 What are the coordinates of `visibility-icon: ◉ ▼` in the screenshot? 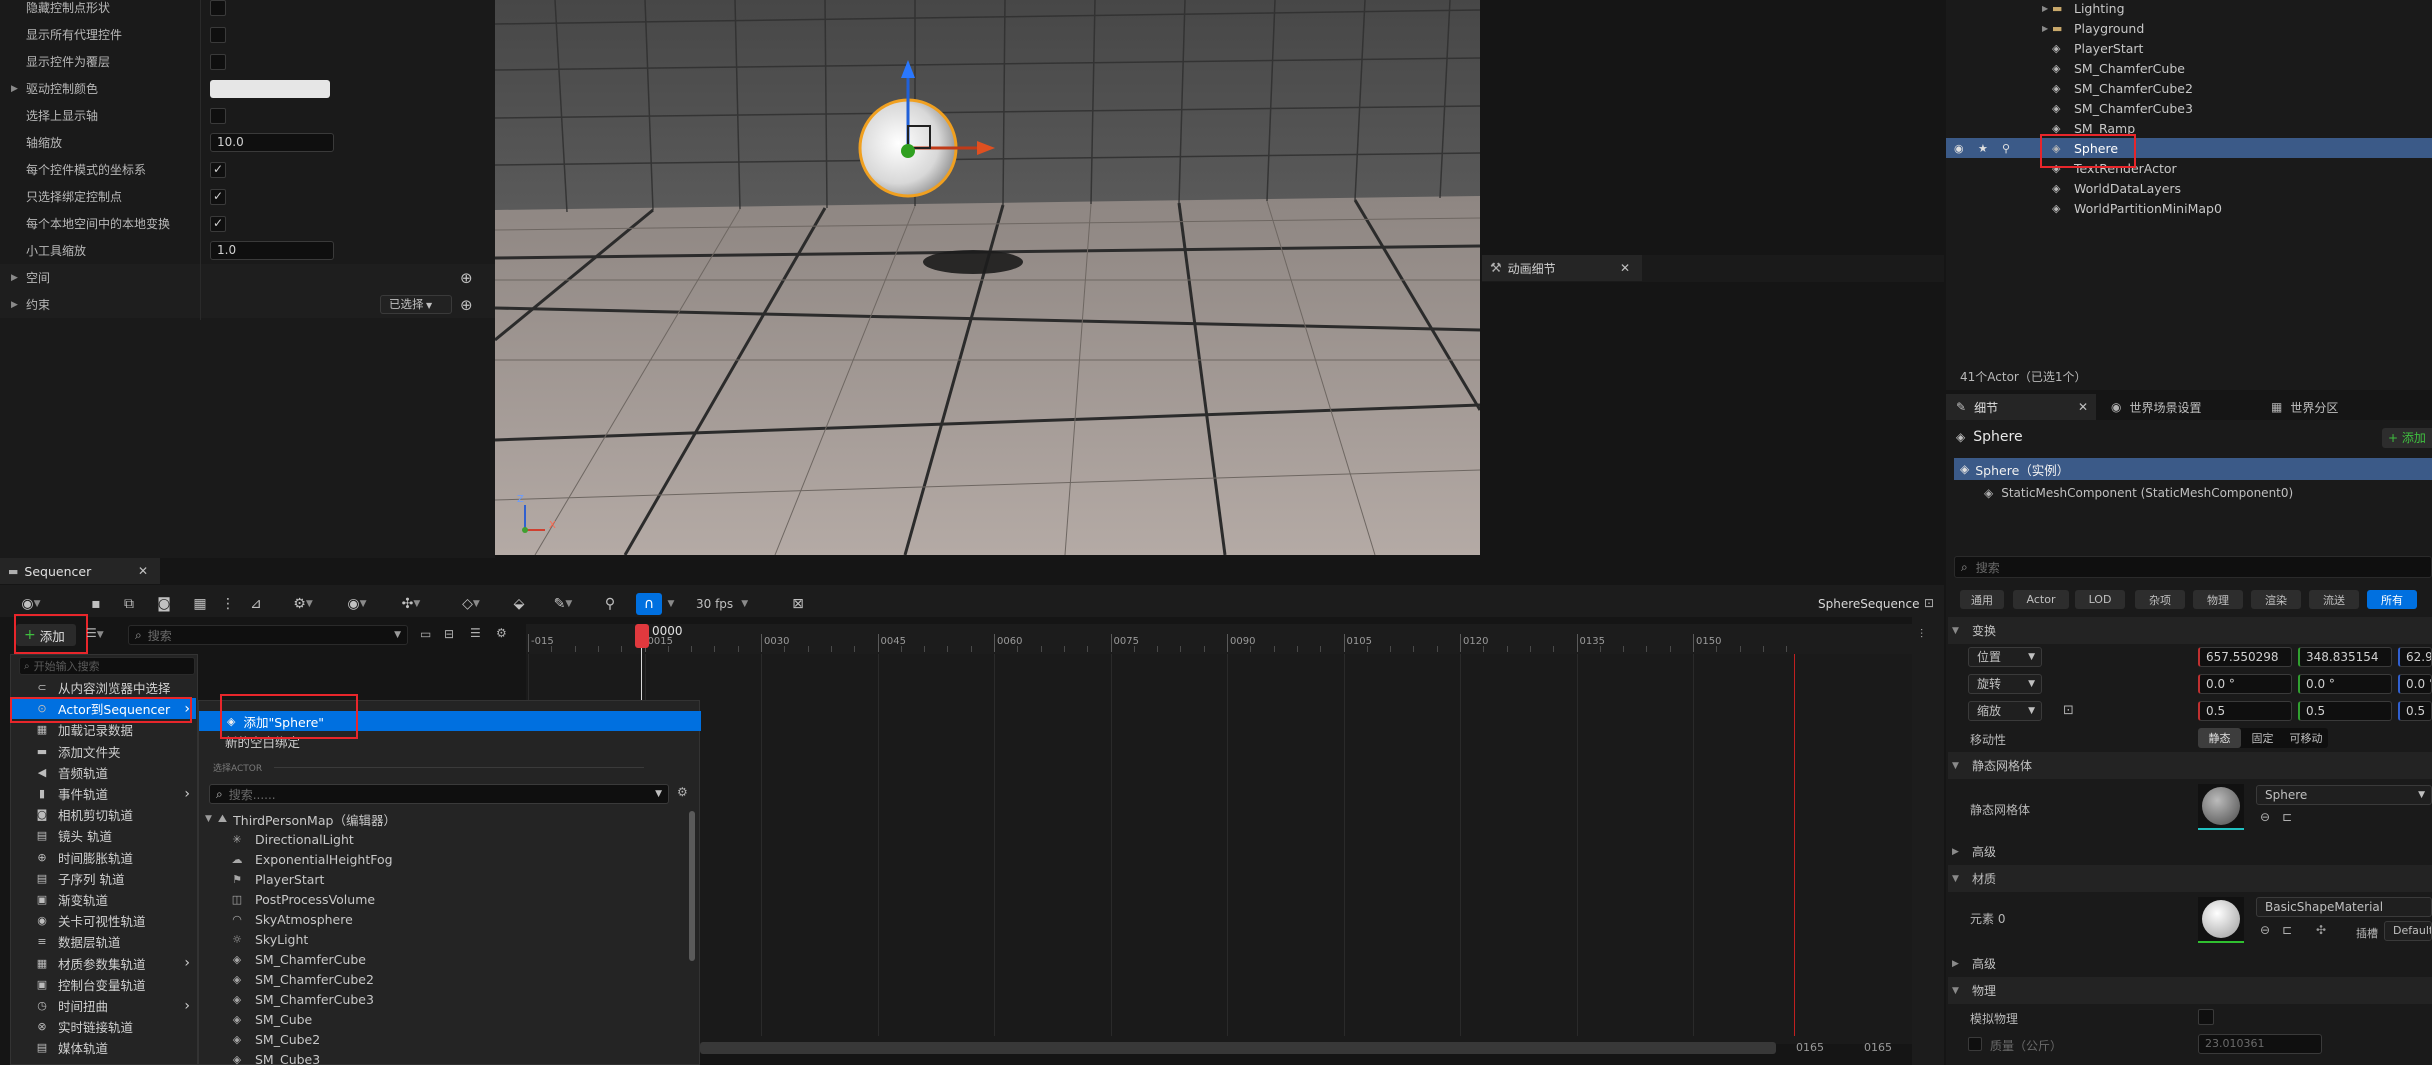 It's located at (357, 604).